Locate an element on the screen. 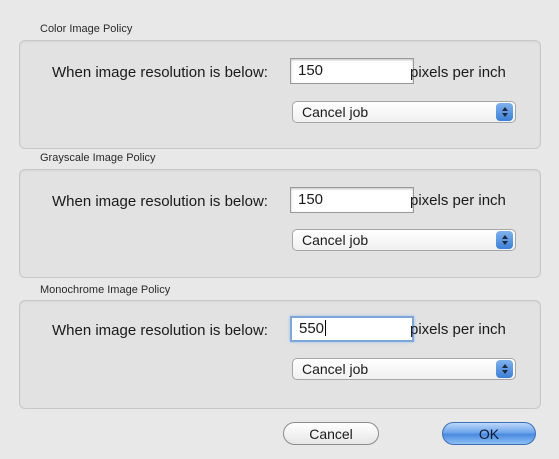  color-action-value: Cancel job is located at coordinates (335, 112).